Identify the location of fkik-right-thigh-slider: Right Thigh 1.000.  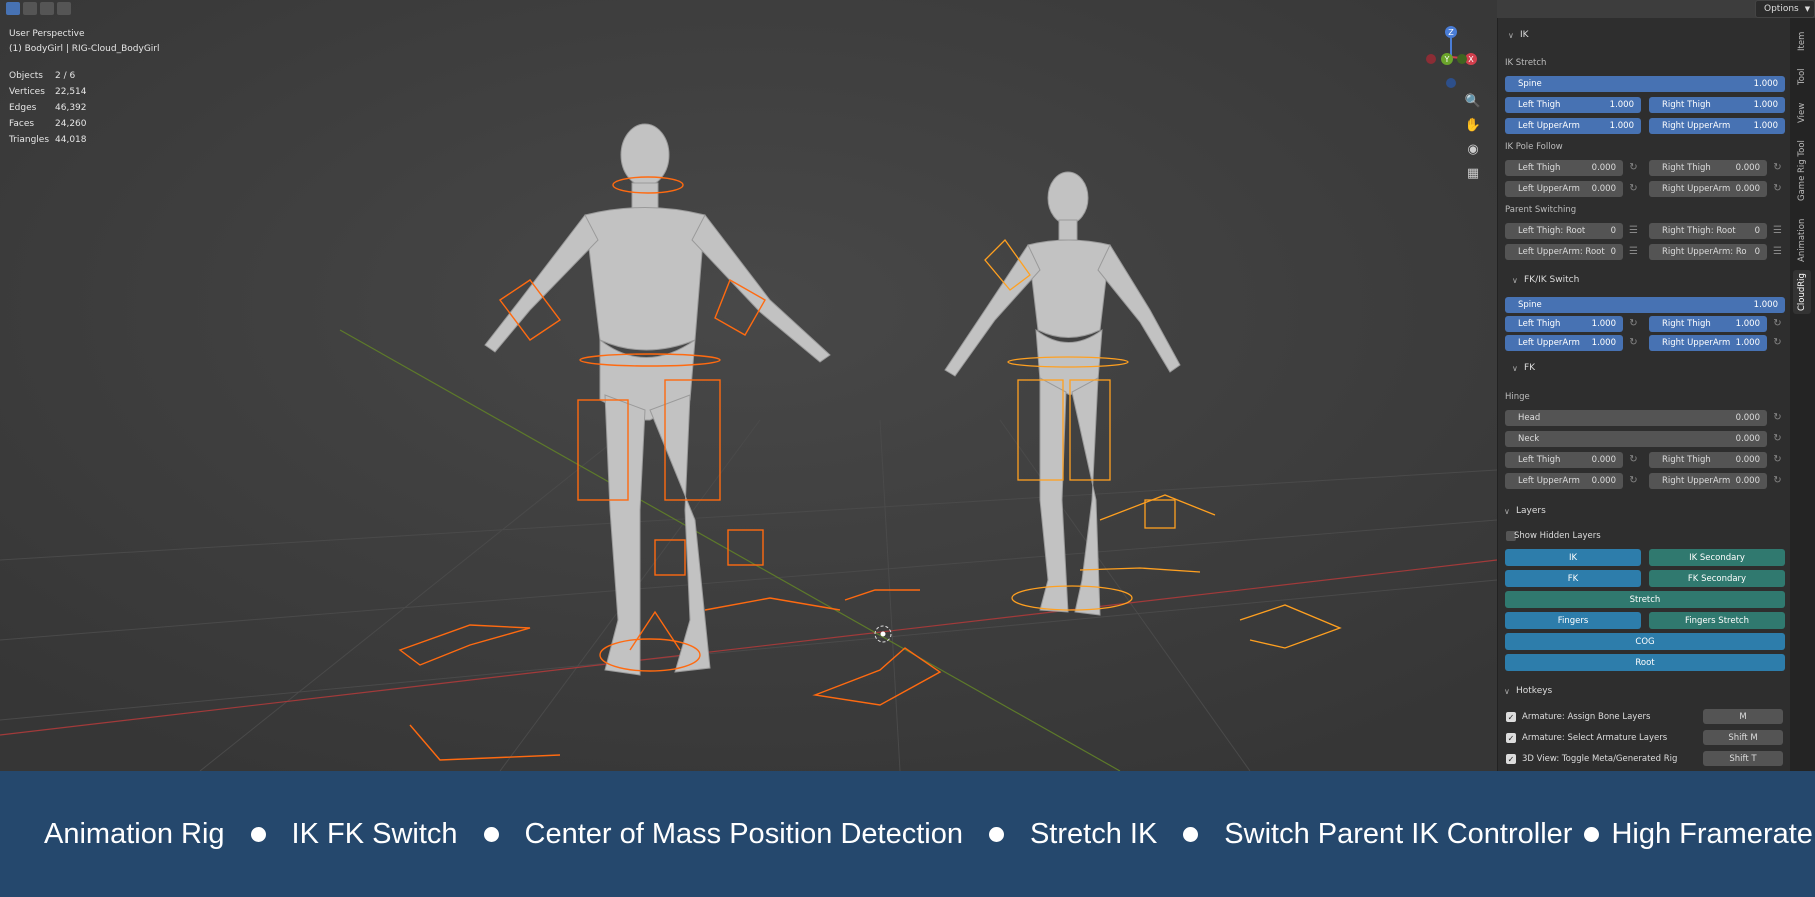
(1708, 324).